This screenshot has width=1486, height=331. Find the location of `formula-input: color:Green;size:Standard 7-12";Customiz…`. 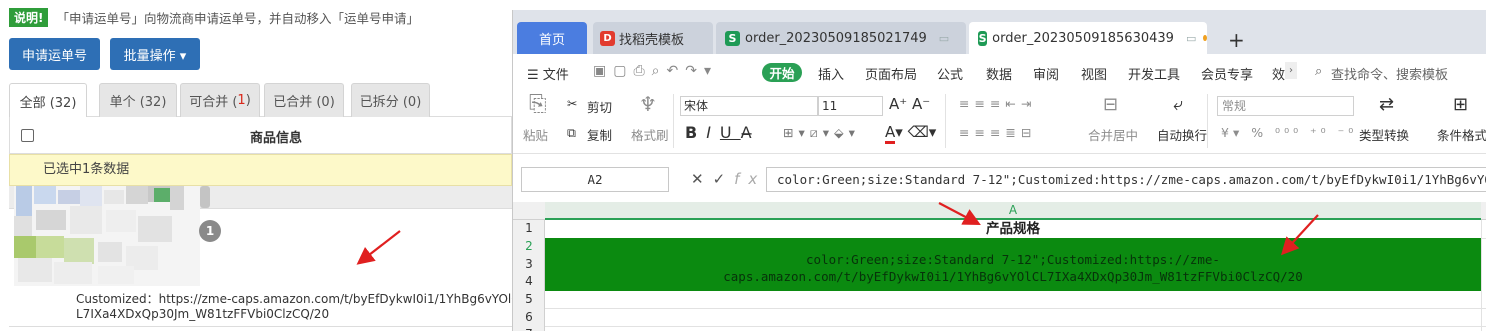

formula-input: color:Green;size:Standard 7-12";Customiz… is located at coordinates (1126, 179).